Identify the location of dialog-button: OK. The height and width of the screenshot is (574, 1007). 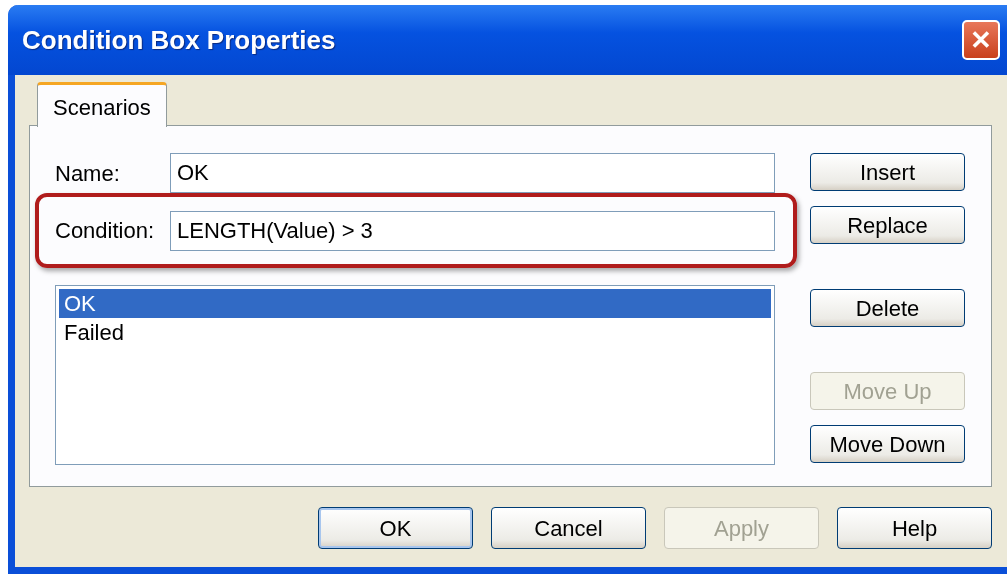
(395, 528).